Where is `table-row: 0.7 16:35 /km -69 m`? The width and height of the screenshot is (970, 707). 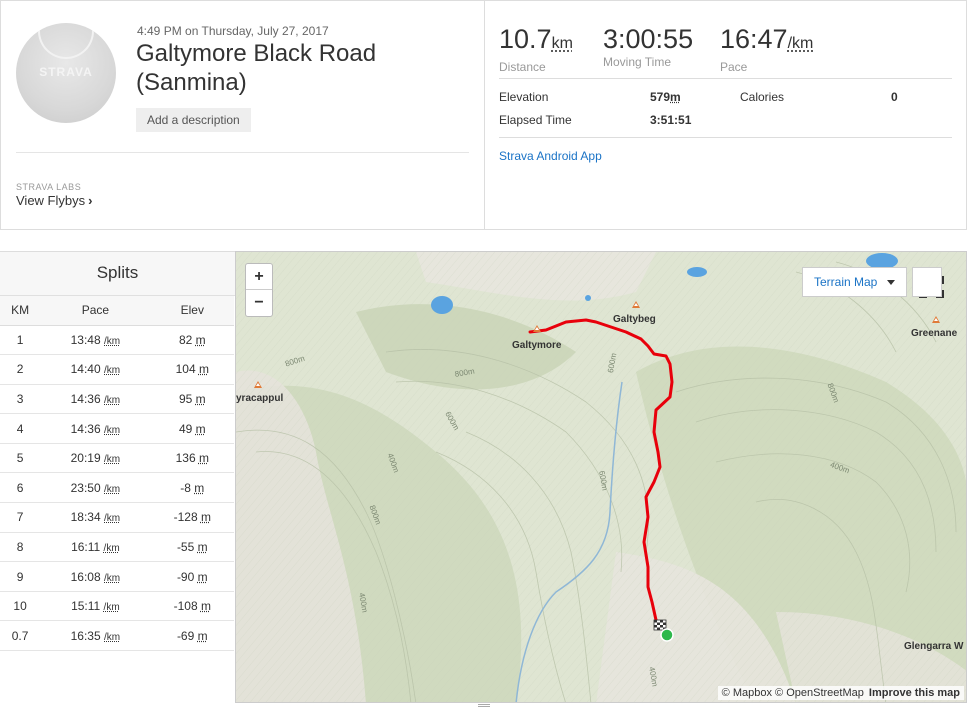 table-row: 0.7 16:35 /km -69 m is located at coordinates (117, 636).